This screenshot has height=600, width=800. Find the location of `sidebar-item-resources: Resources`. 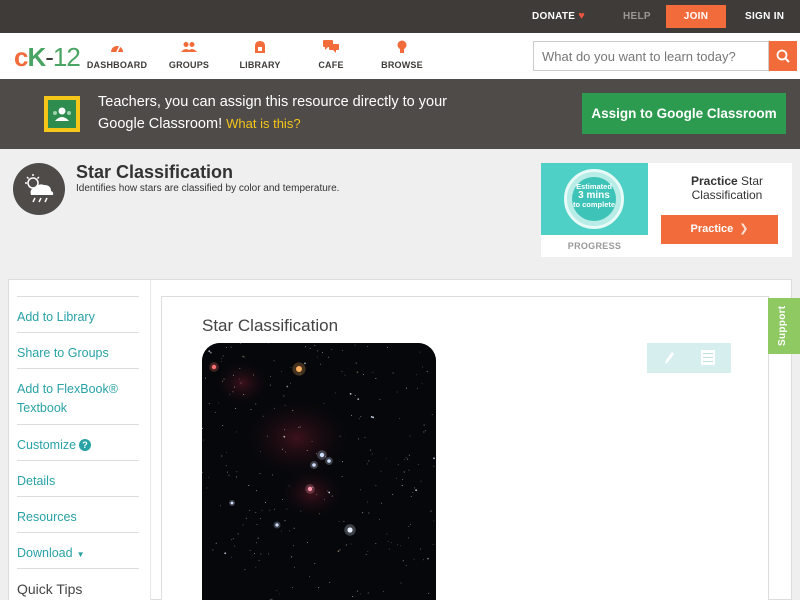

sidebar-item-resources: Resources is located at coordinates (78, 514).